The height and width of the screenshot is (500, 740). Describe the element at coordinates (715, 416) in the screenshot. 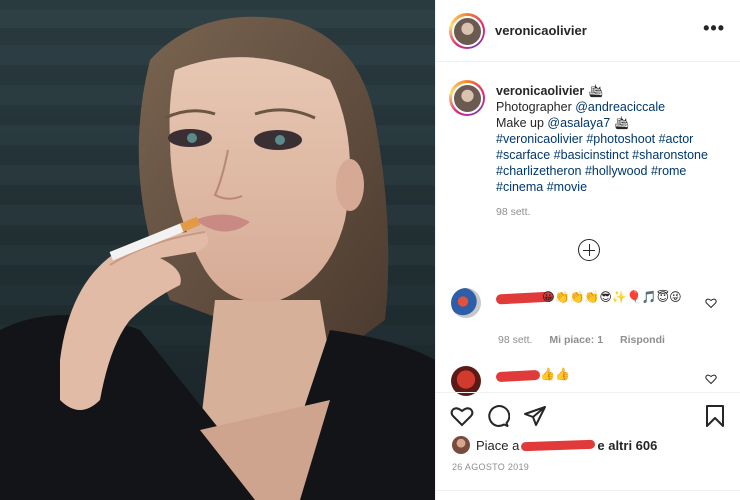

I see `save-bookmark-icon` at that location.